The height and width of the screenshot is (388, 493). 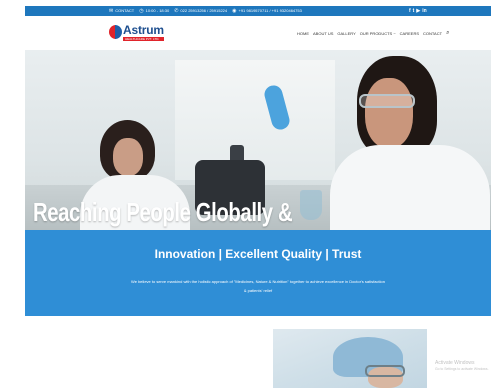 What do you see at coordinates (424, 11) in the screenshot?
I see `linkedin-icon: in` at bounding box center [424, 11].